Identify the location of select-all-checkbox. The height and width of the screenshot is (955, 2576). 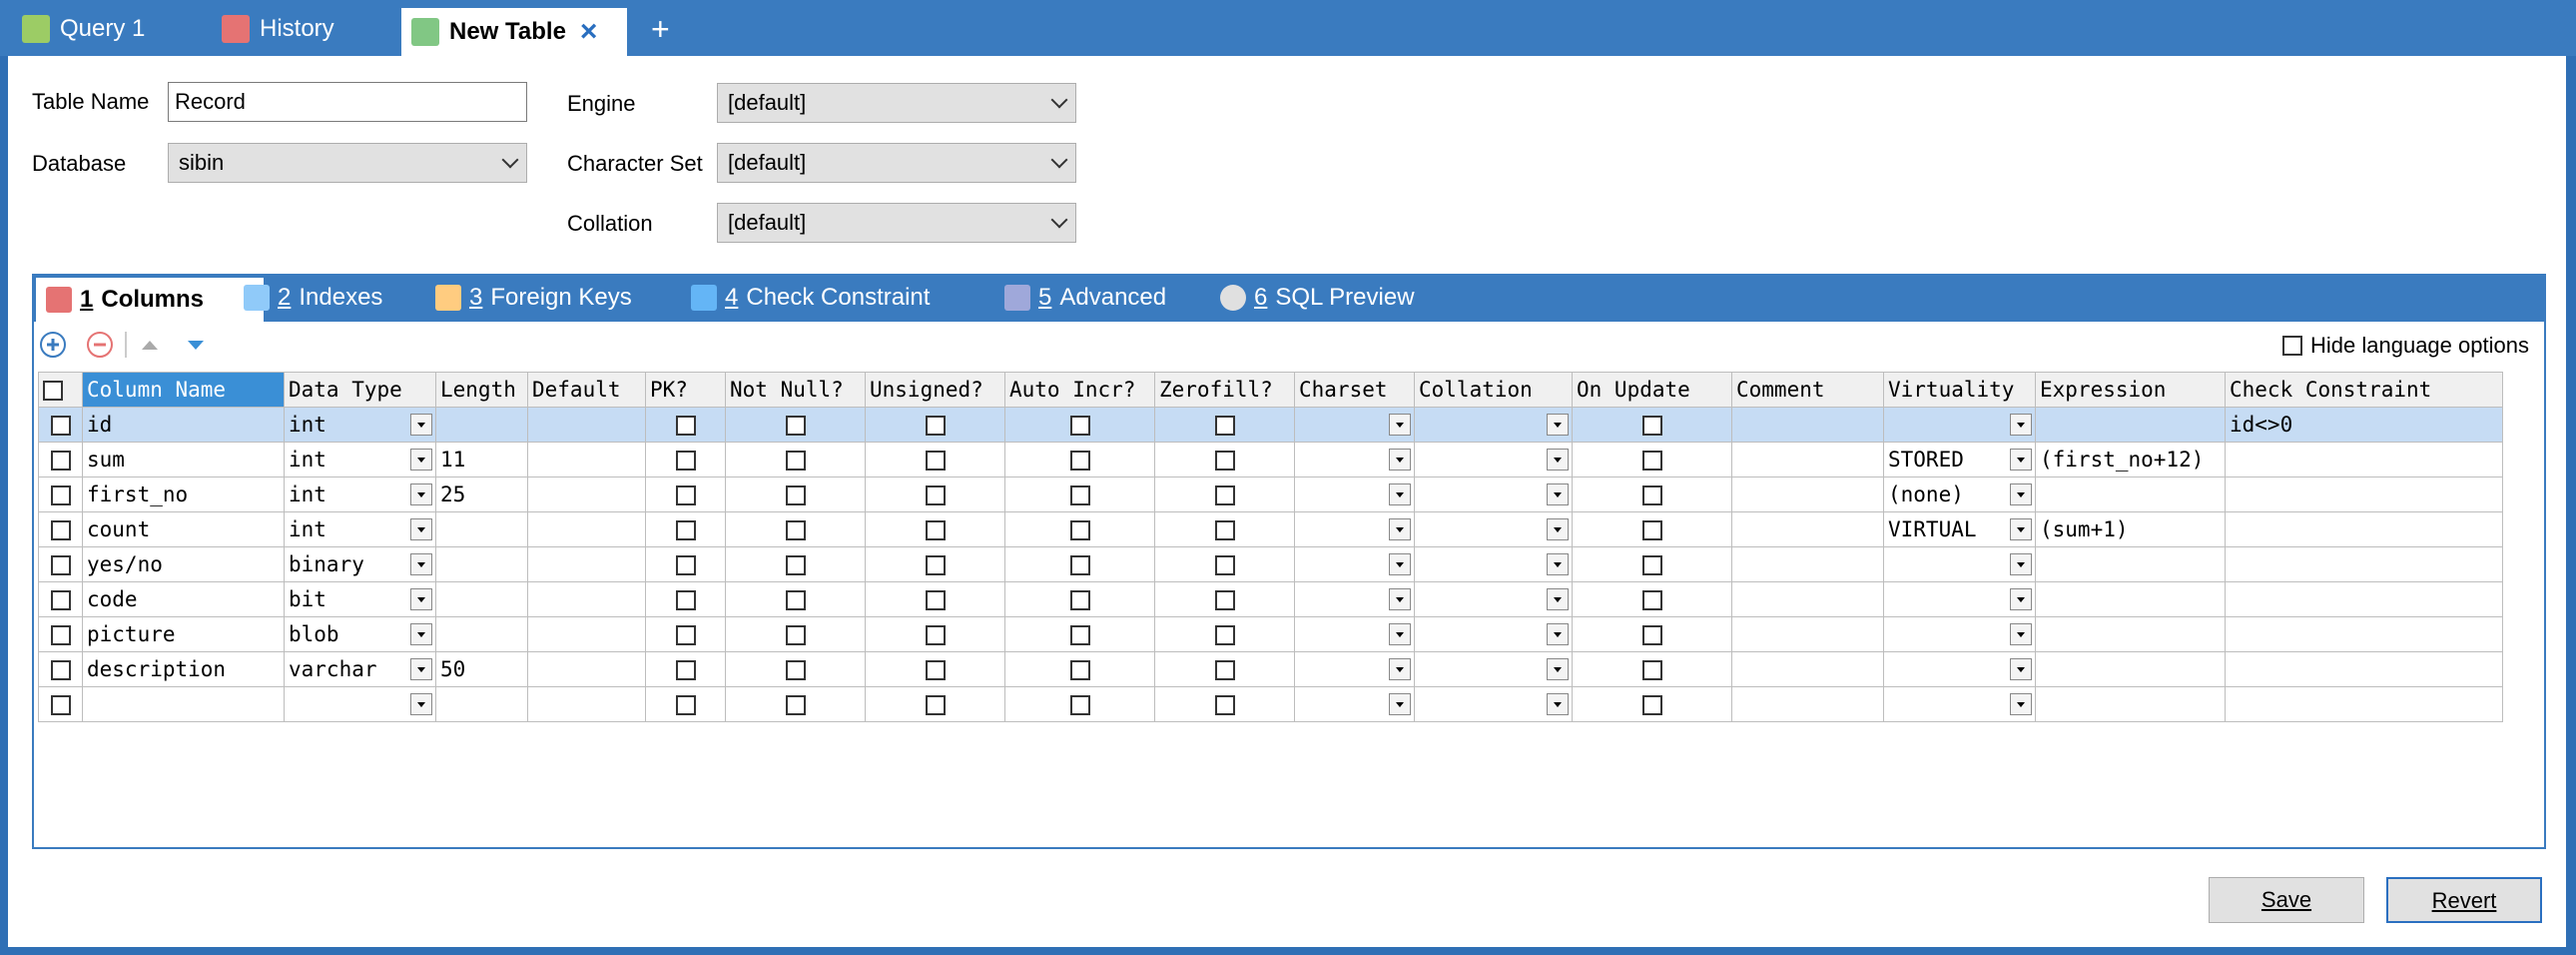
(53, 391).